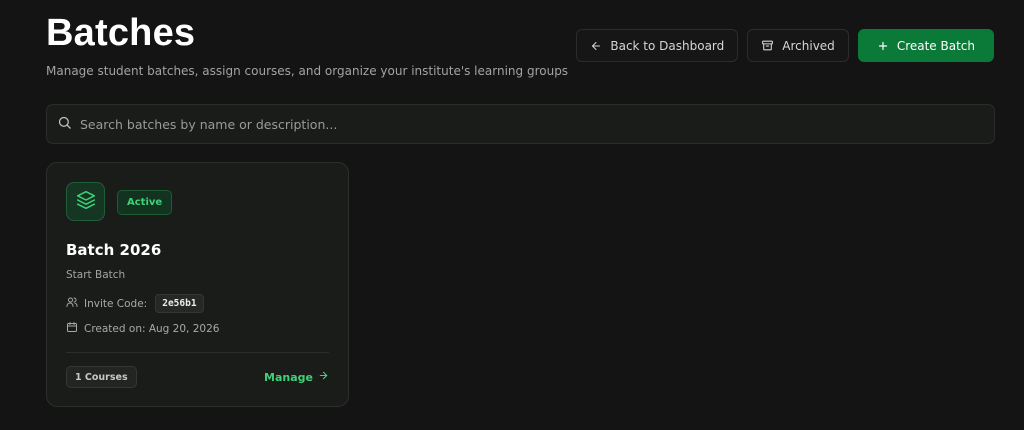  What do you see at coordinates (288, 377) in the screenshot?
I see `manage-label: Manage` at bounding box center [288, 377].